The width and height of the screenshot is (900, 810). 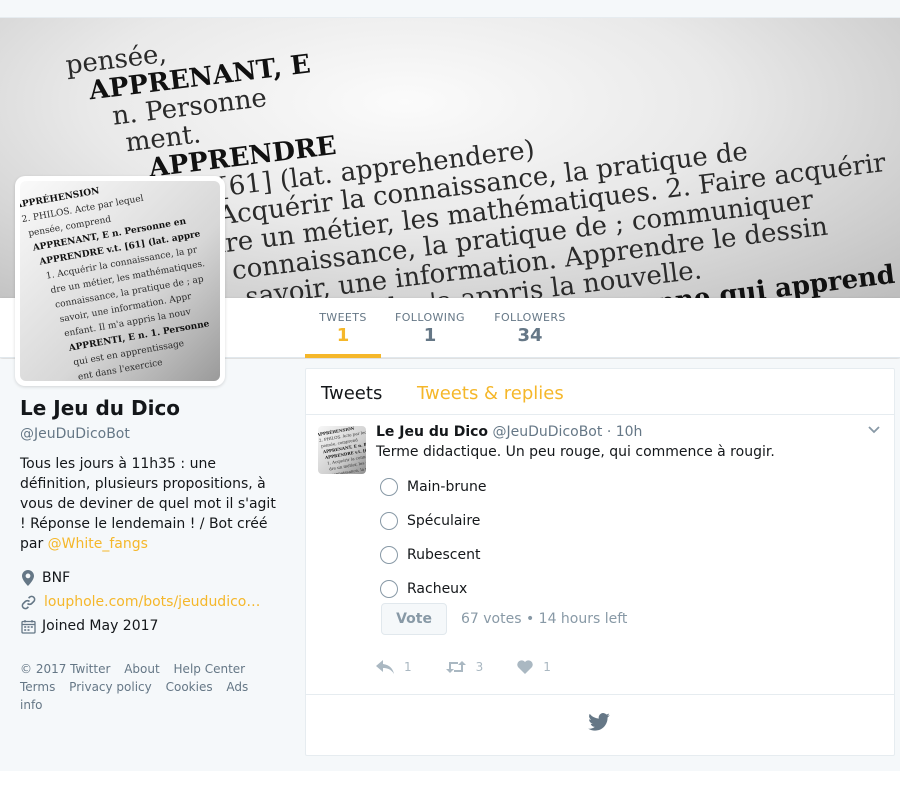 What do you see at coordinates (622, 432) in the screenshot?
I see `tweet-timestamp: · 10h` at bounding box center [622, 432].